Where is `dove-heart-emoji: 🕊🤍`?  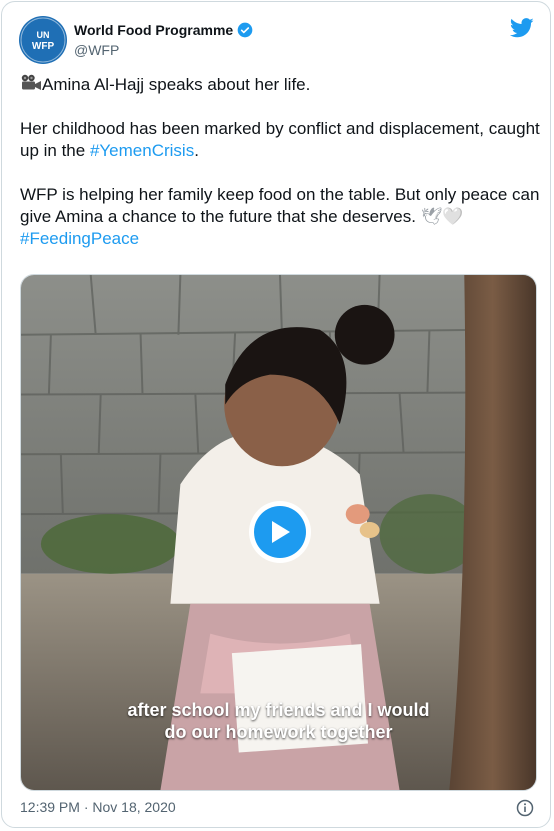
dove-heart-emoji: 🕊🤍 is located at coordinates (442, 217).